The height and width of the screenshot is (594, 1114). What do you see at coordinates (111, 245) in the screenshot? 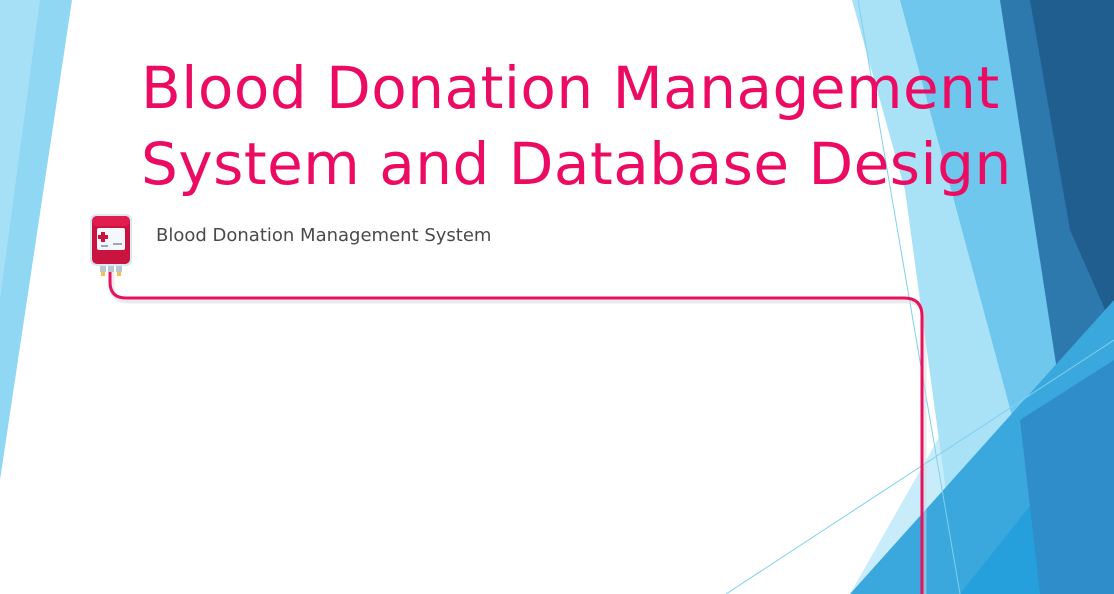
I see `blood-bag-icon` at bounding box center [111, 245].